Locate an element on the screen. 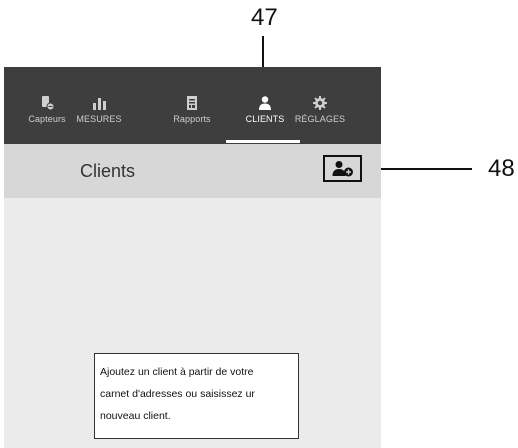 The height and width of the screenshot is (448, 518). report-icon is located at coordinates (192, 103).